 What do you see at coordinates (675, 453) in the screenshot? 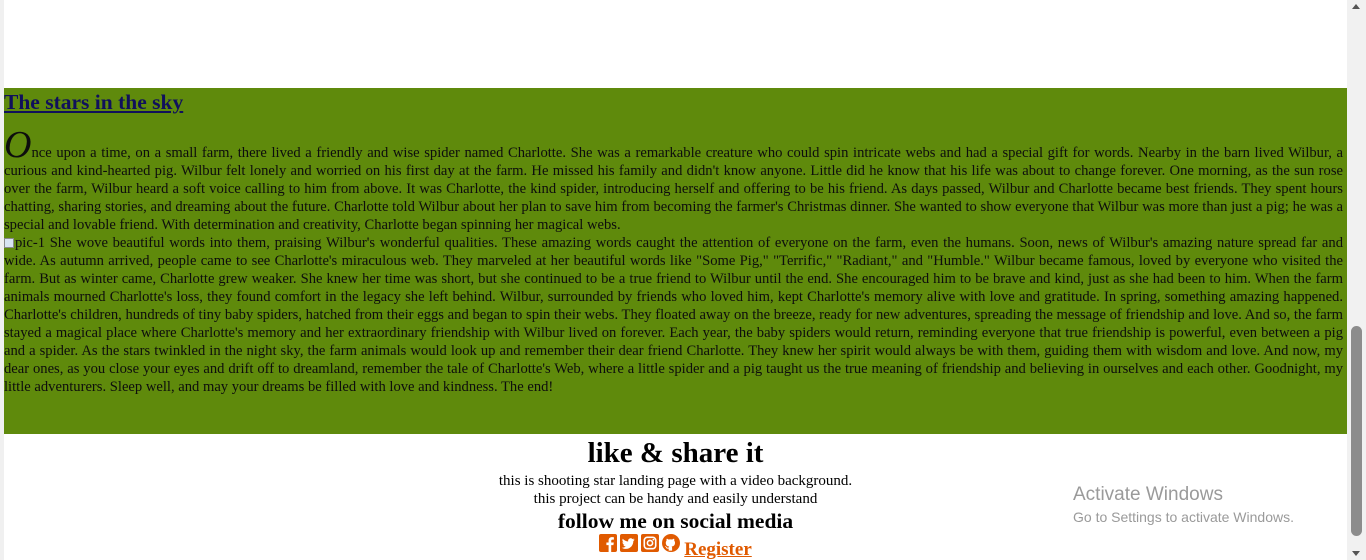
I see `footer-heading: like & share it` at bounding box center [675, 453].